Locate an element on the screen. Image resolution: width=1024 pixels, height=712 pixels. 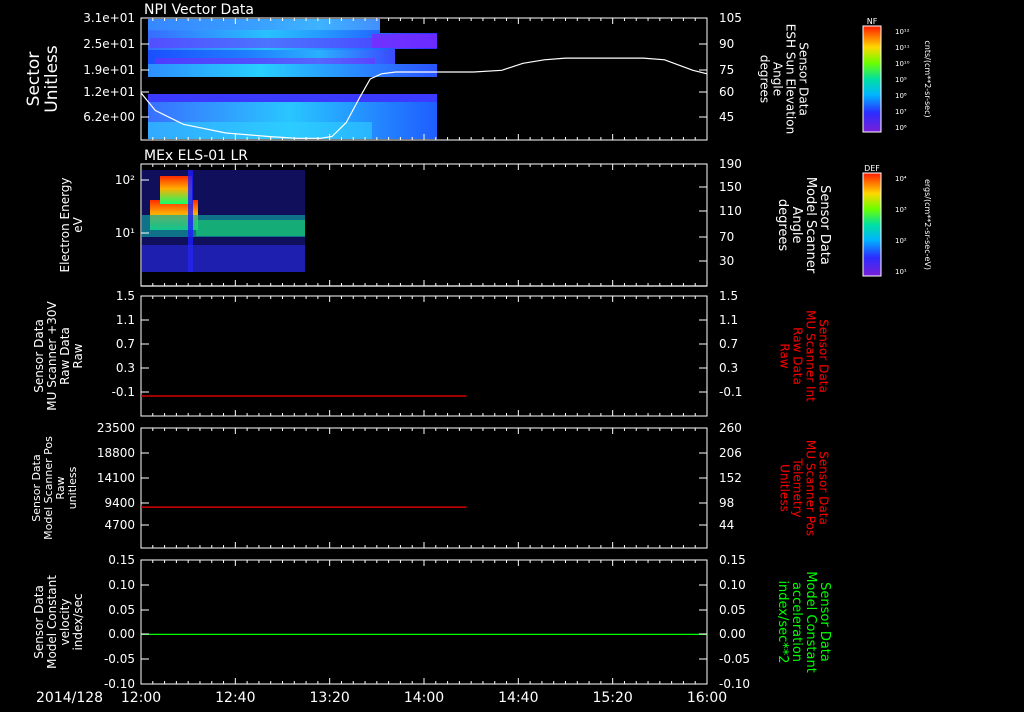
y2-tick-label: -0.05 is located at coordinates (734, 659).